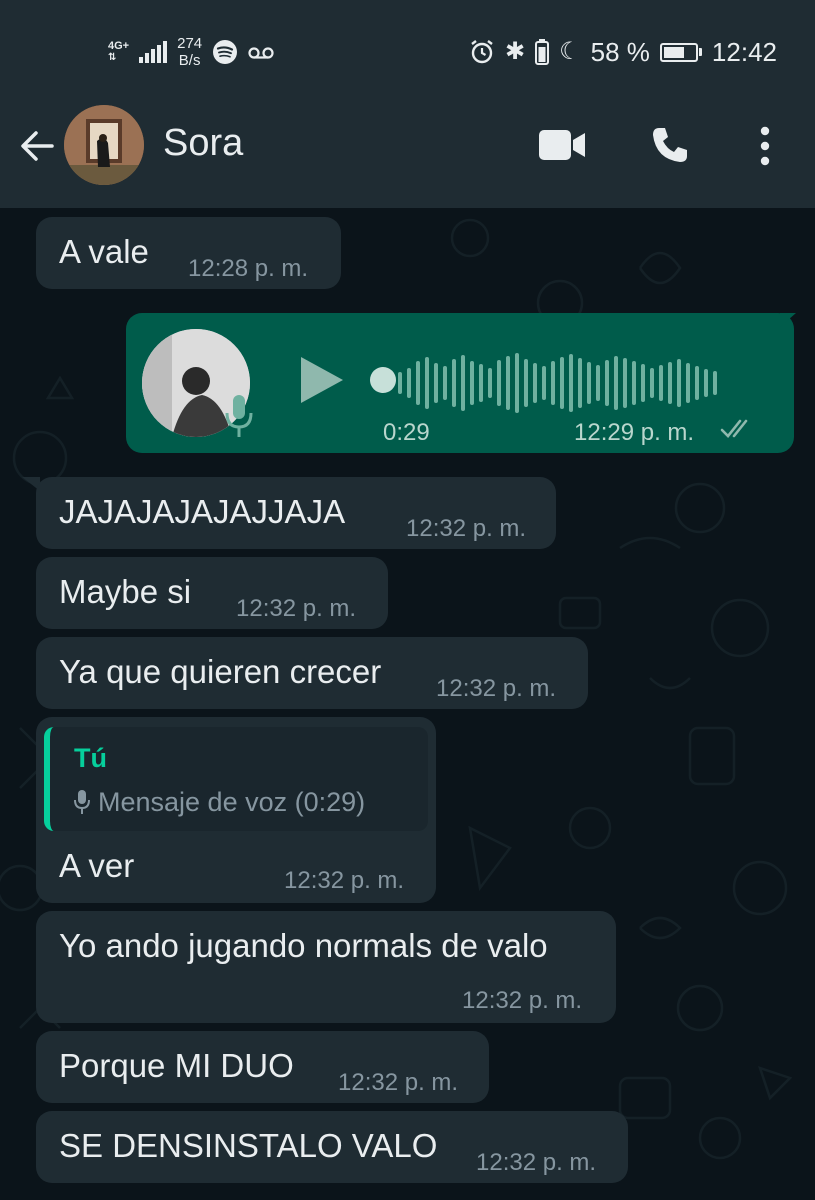 The width and height of the screenshot is (815, 1200). Describe the element at coordinates (570, 51) in the screenshot. I see `do-not-disturb-moon-icon: ☾` at that location.